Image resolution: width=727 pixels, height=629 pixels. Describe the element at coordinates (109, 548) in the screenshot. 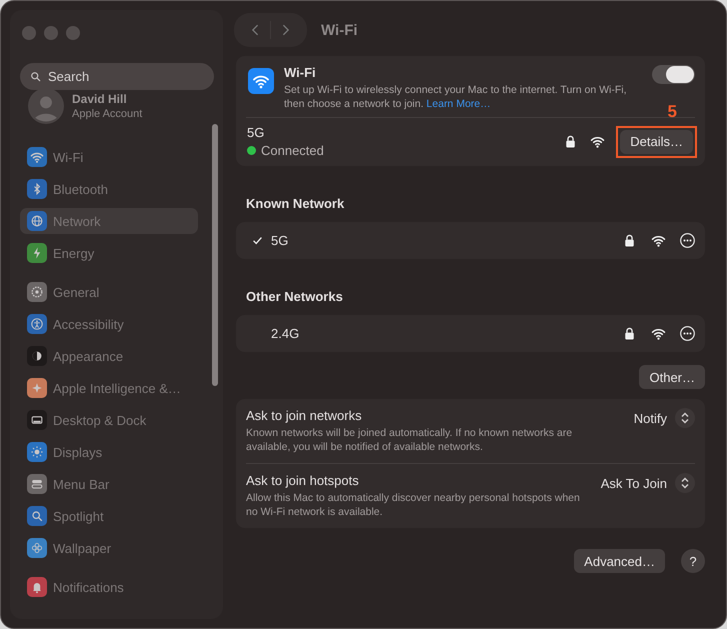

I see `sidebar-item: Wallpaper` at that location.